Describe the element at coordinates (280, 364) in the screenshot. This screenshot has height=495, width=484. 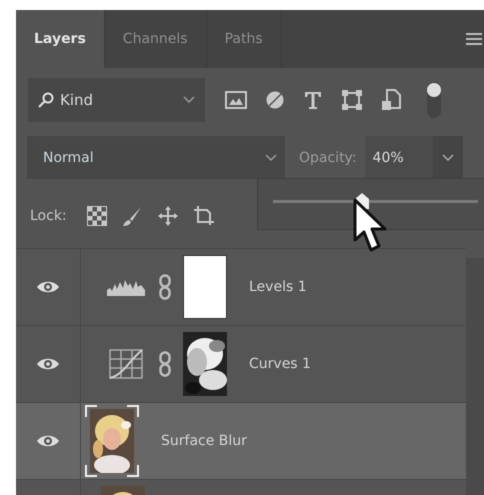
I see `layer-name: Curves 1` at that location.